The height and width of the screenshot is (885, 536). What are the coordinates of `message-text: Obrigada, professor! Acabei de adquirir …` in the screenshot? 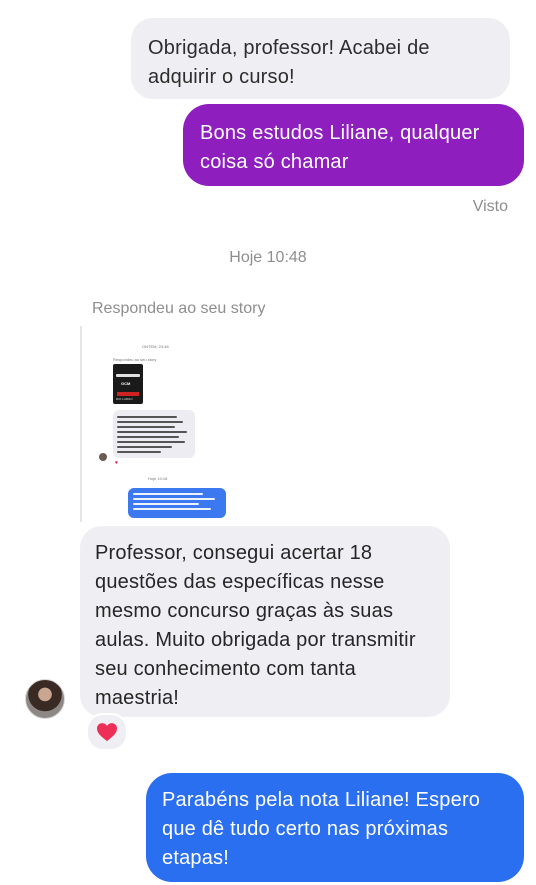 It's located at (289, 62).